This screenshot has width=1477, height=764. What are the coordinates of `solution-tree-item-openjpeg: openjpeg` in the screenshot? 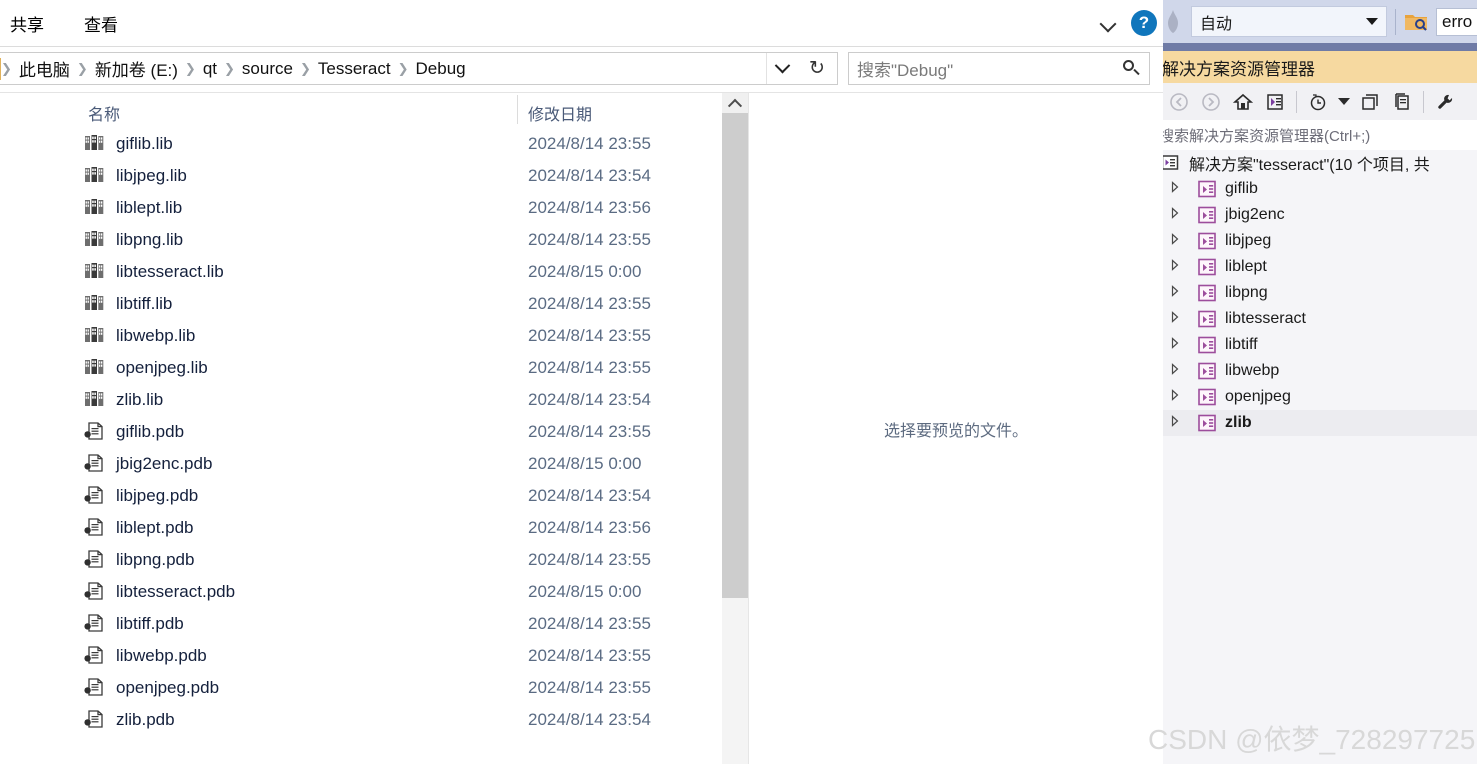 It's located at (1320, 397).